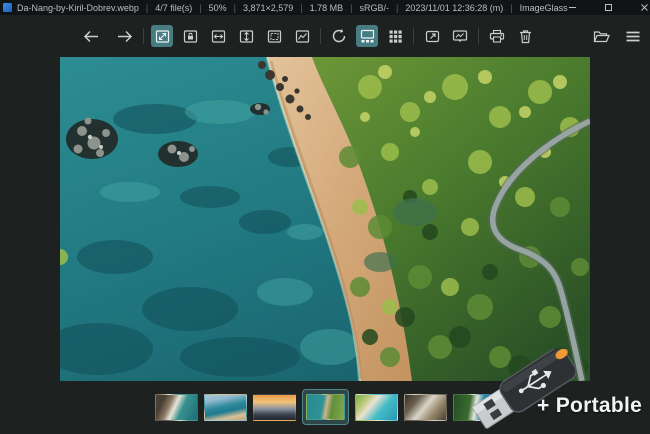 The width and height of the screenshot is (650, 434). I want to click on scale-to-fit-button, so click(274, 36).